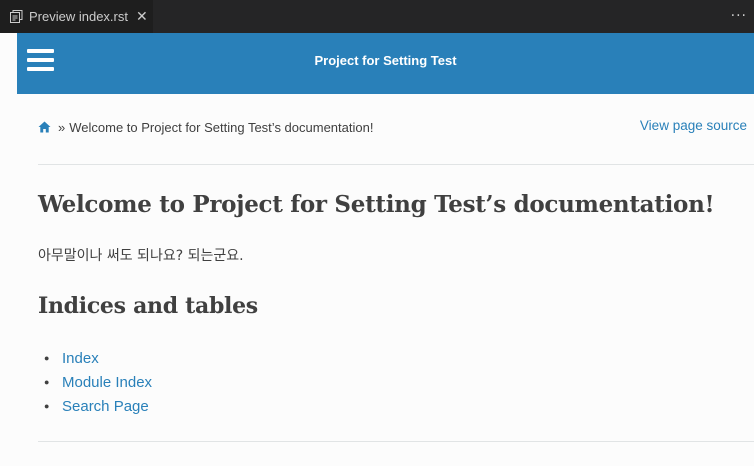 This screenshot has width=754, height=466. What do you see at coordinates (142, 16) in the screenshot?
I see `close-icon: ✕` at bounding box center [142, 16].